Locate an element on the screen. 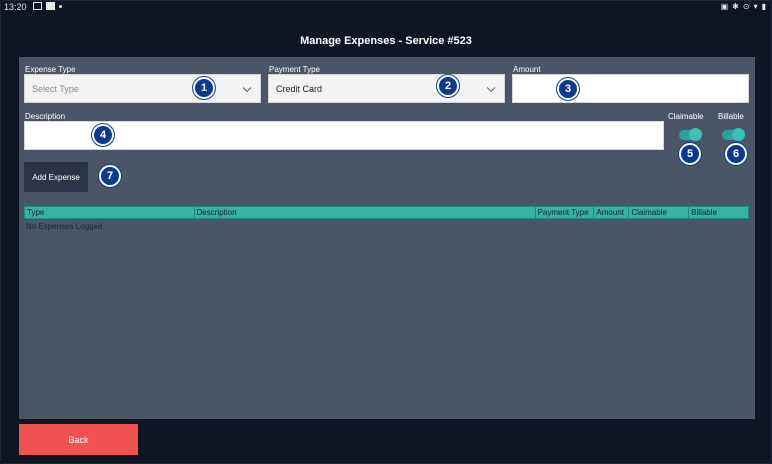 The image size is (772, 464). column-header-billable: Billable is located at coordinates (718, 212).